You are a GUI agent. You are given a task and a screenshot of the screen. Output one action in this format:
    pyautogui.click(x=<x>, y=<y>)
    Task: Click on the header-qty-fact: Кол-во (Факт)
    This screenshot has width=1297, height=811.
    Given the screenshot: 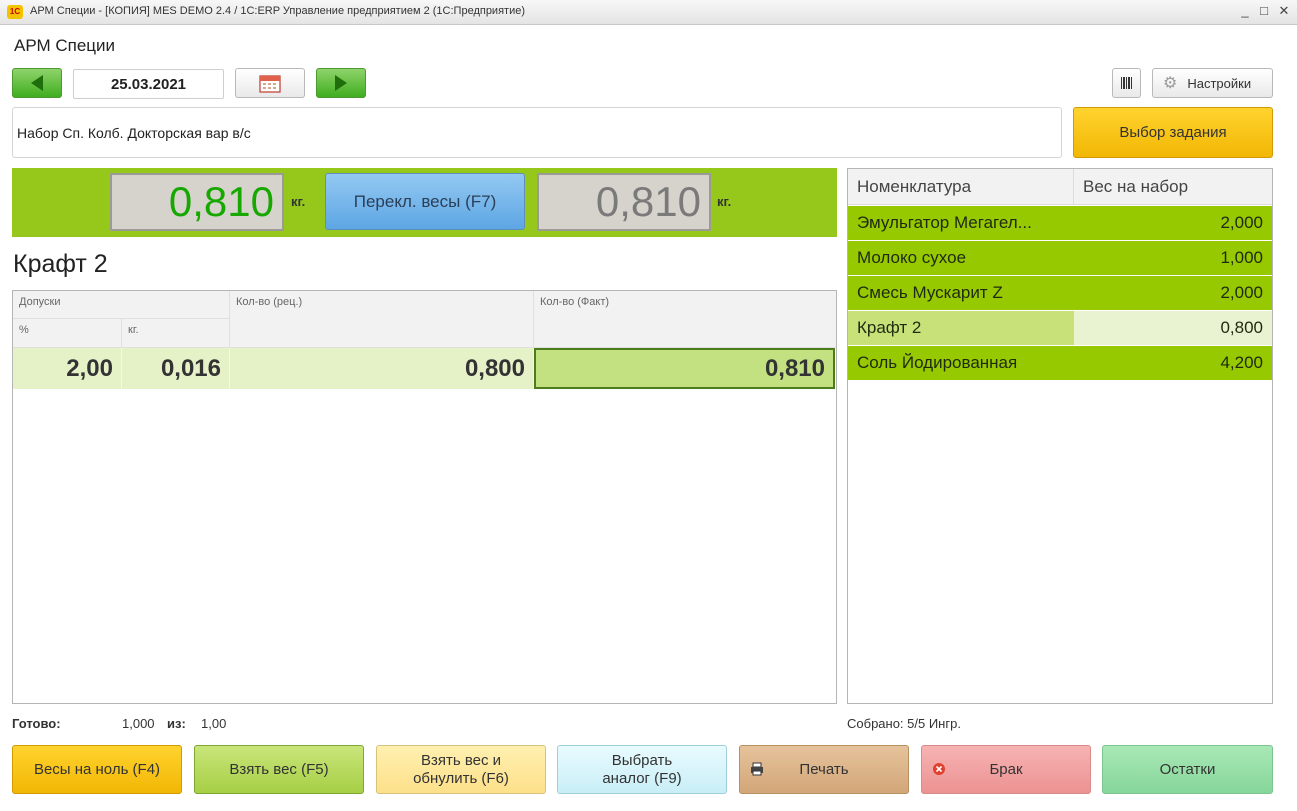 What is the action you would take?
    pyautogui.click(x=685, y=319)
    